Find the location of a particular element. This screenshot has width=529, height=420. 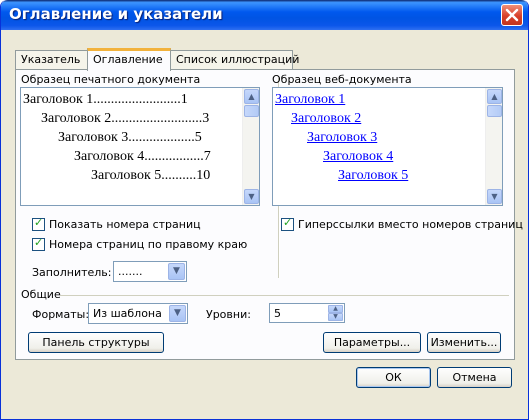

toc-line: Заголовок 4.................7 is located at coordinates (142, 156).